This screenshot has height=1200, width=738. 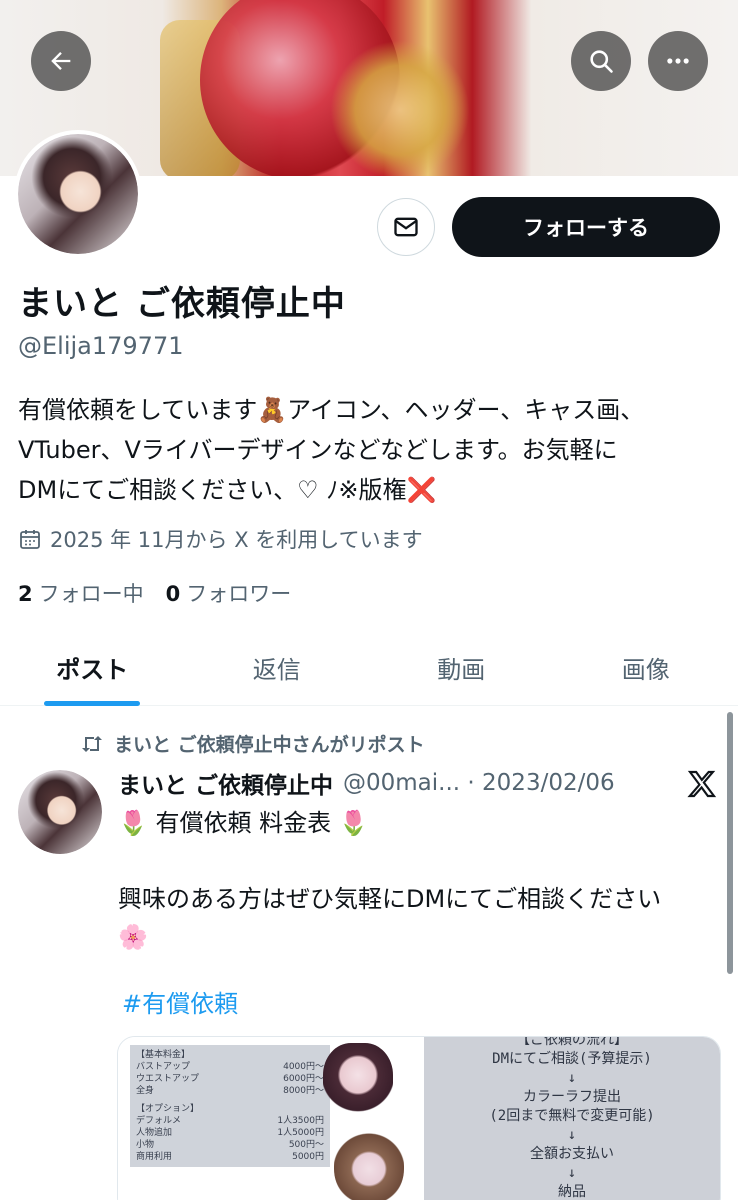 What do you see at coordinates (180, 1001) in the screenshot?
I see `post-hashtag: #有償依頼` at bounding box center [180, 1001].